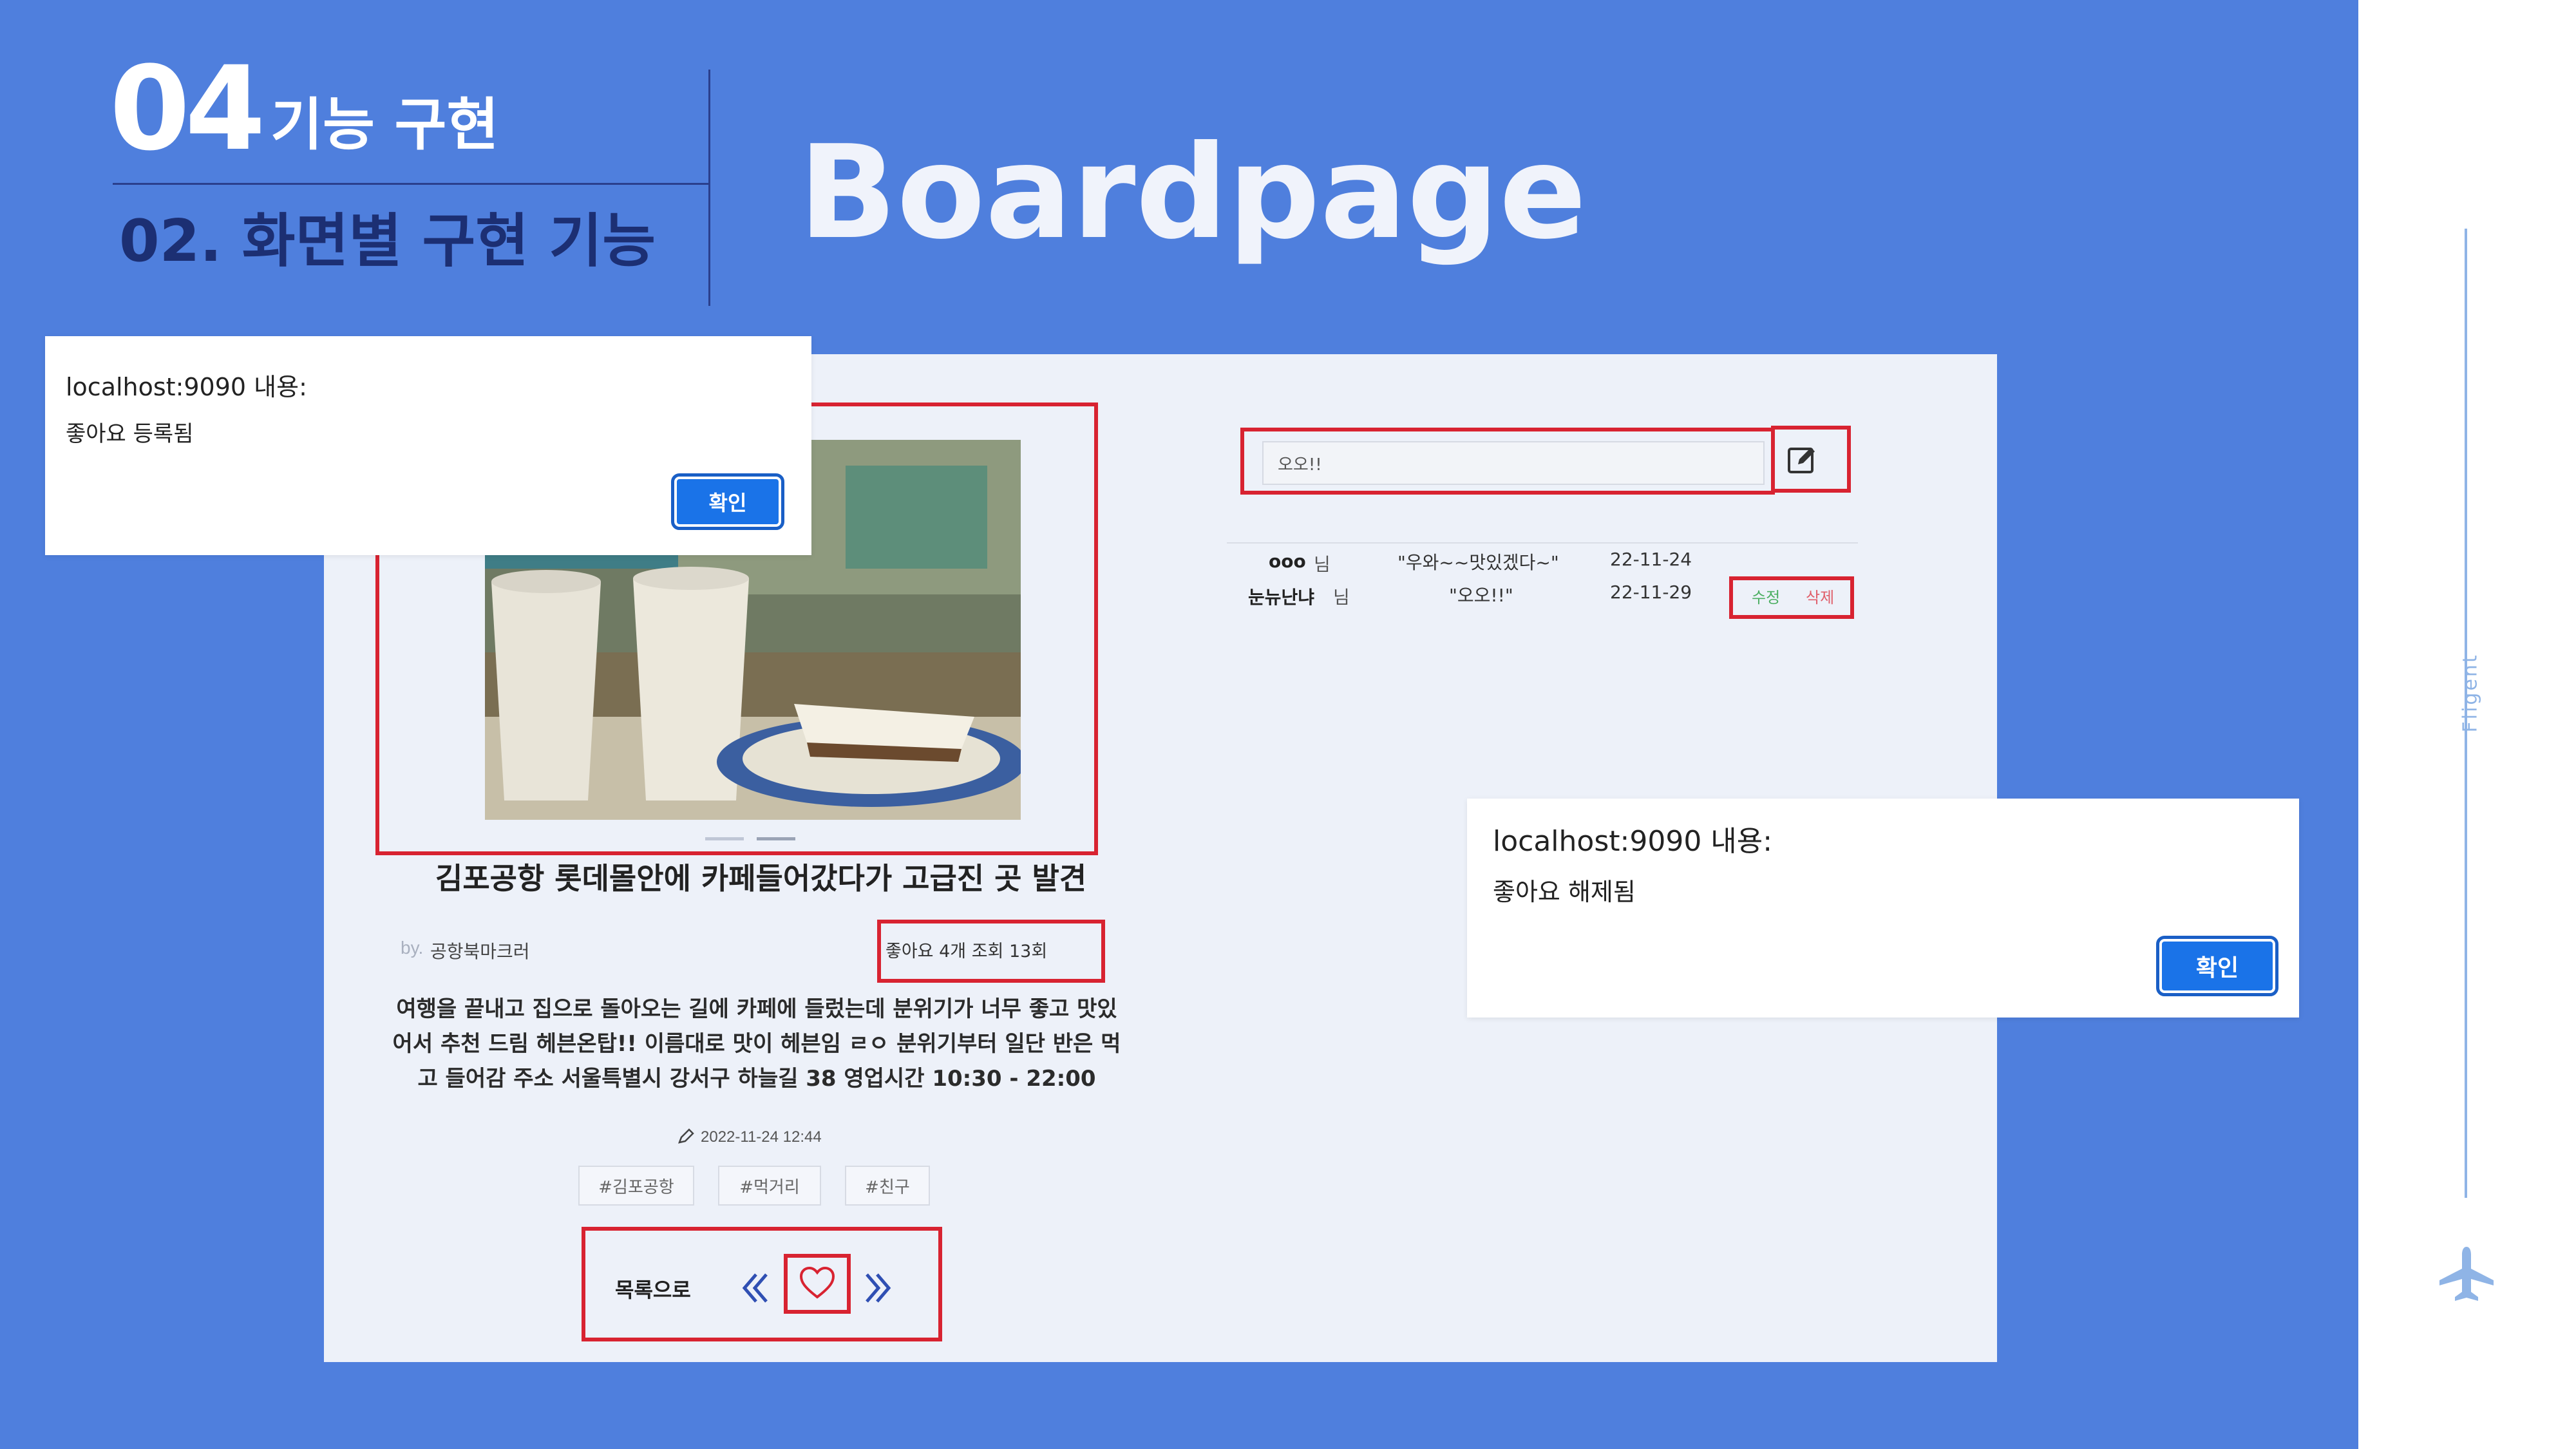 Image resolution: width=2576 pixels, height=1449 pixels. Describe the element at coordinates (130, 434) in the screenshot. I see `dialog-message: 좋아요 등록됨` at that location.